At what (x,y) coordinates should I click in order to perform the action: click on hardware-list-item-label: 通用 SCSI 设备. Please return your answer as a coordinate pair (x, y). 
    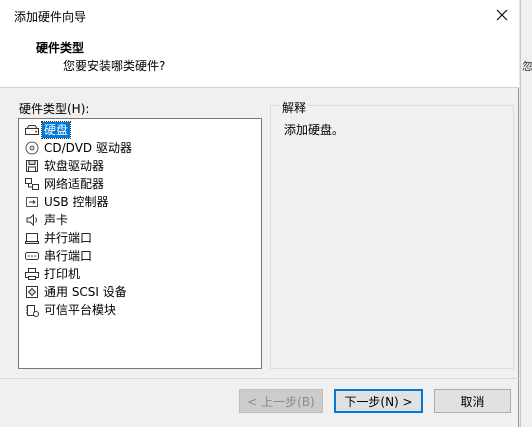
    Looking at the image, I should click on (85, 292).